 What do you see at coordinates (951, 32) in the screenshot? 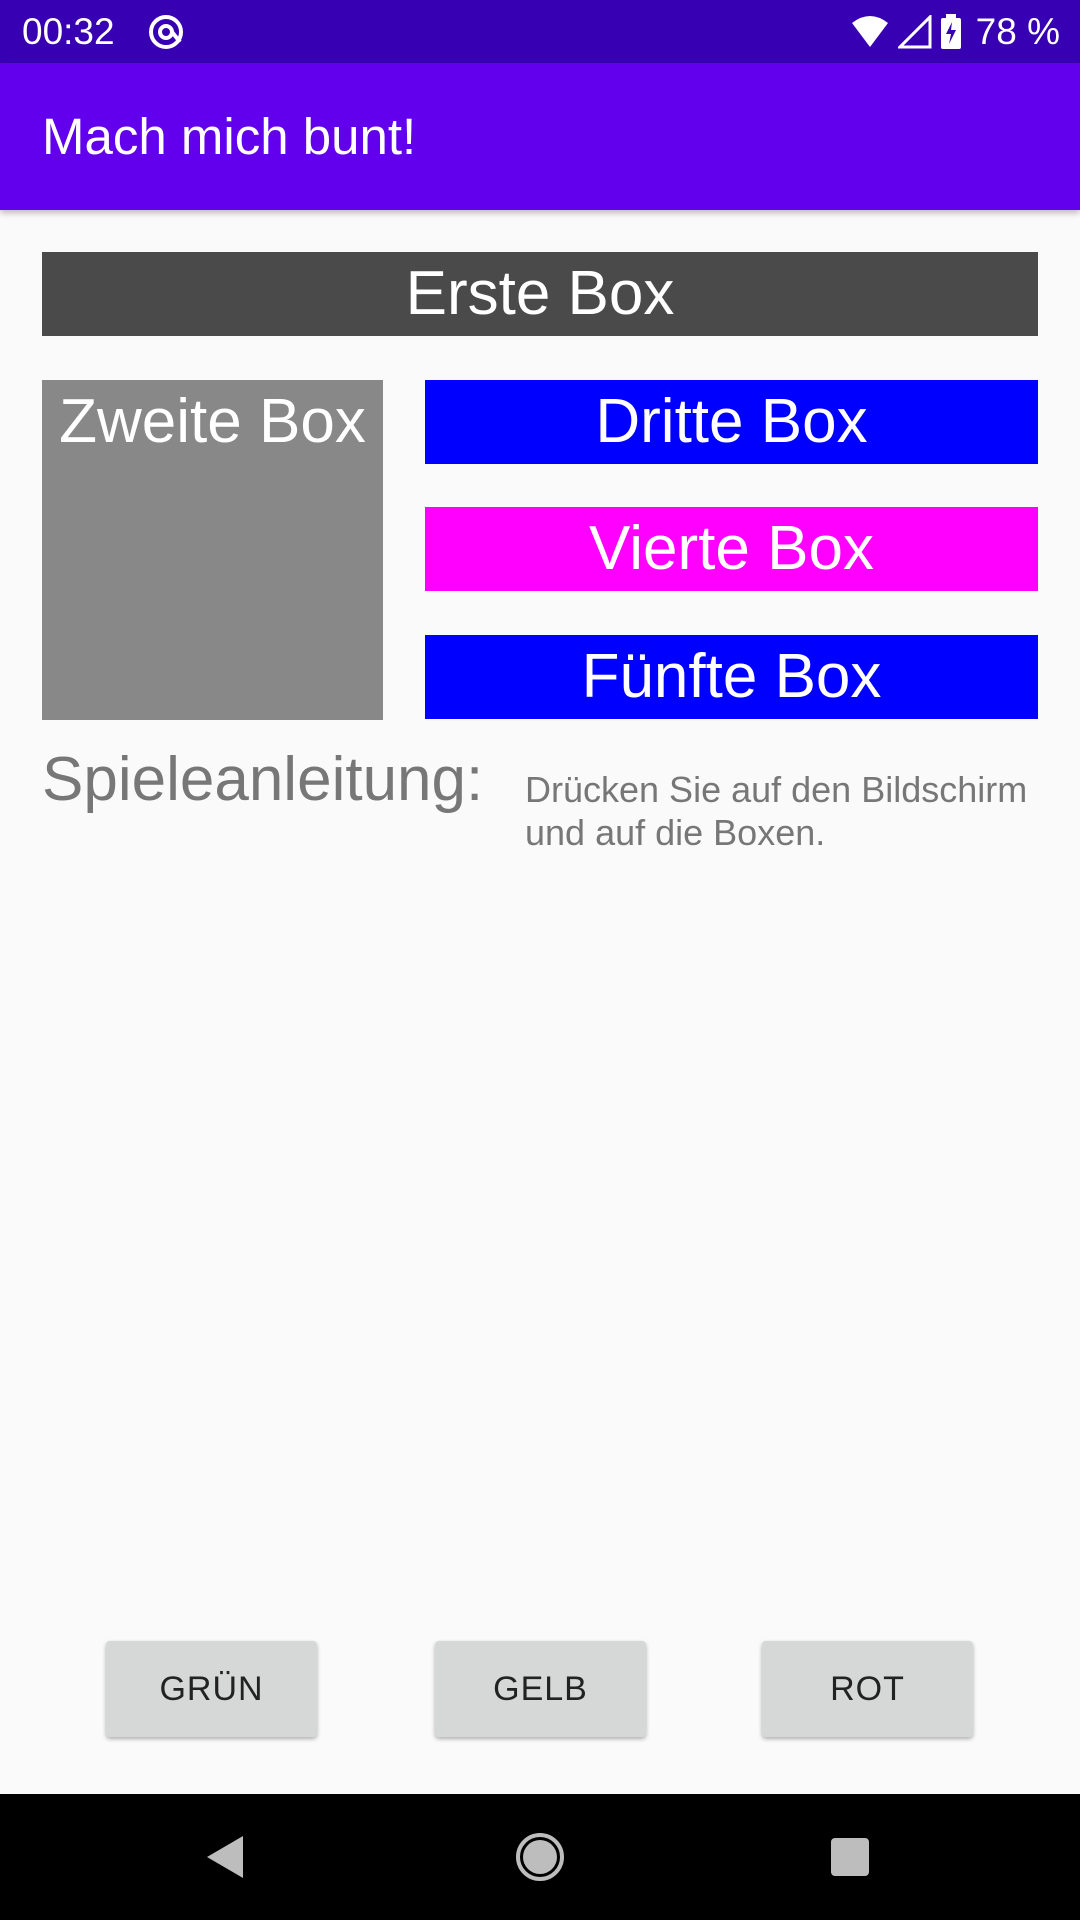
I see `battery-charging-icon` at bounding box center [951, 32].